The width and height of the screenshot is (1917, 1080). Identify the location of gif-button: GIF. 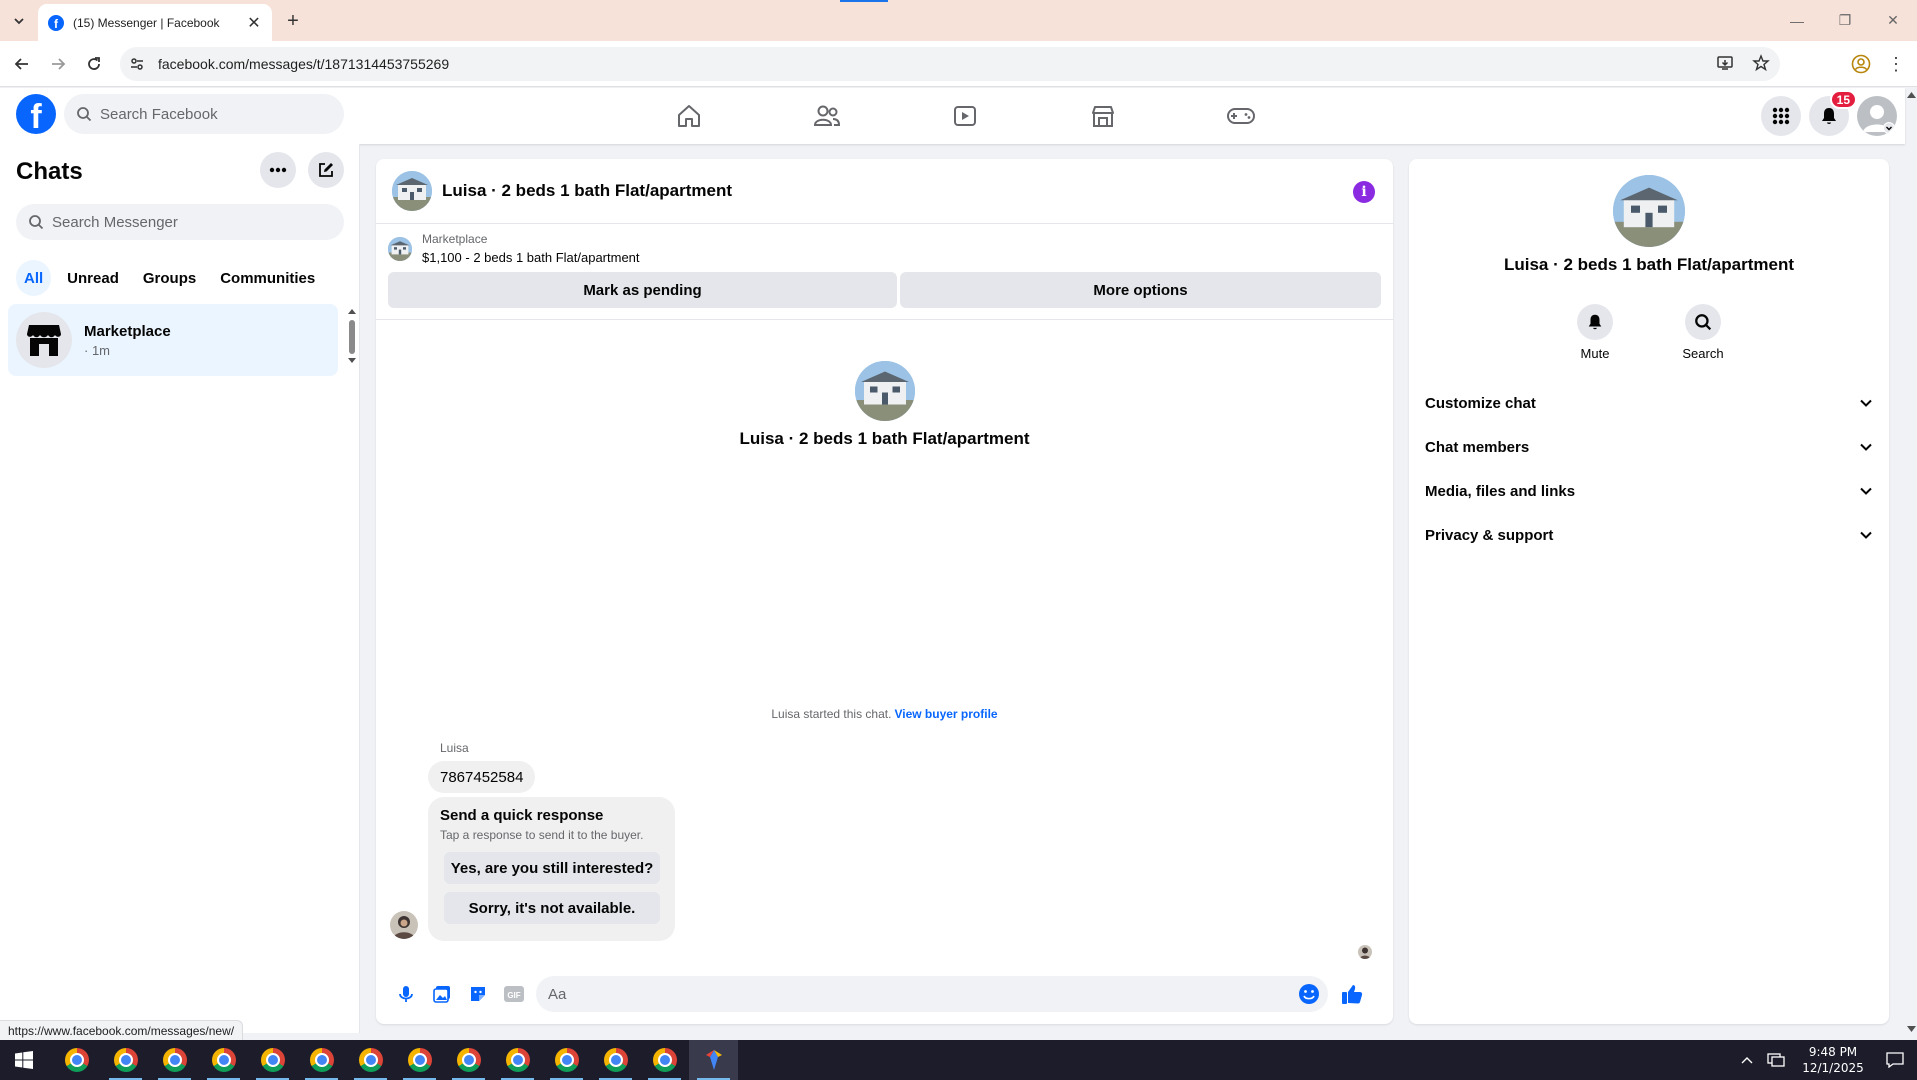
(514, 994).